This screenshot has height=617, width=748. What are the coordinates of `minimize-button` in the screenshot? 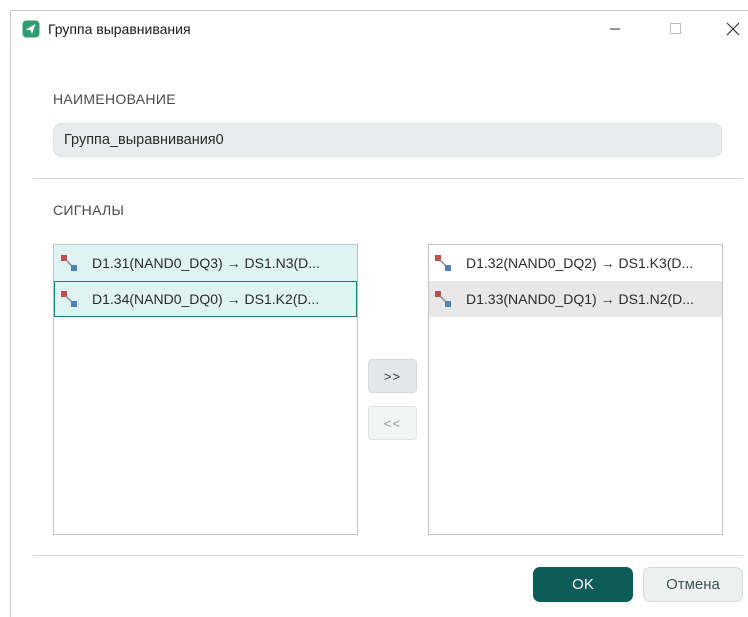 It's located at (615, 29).